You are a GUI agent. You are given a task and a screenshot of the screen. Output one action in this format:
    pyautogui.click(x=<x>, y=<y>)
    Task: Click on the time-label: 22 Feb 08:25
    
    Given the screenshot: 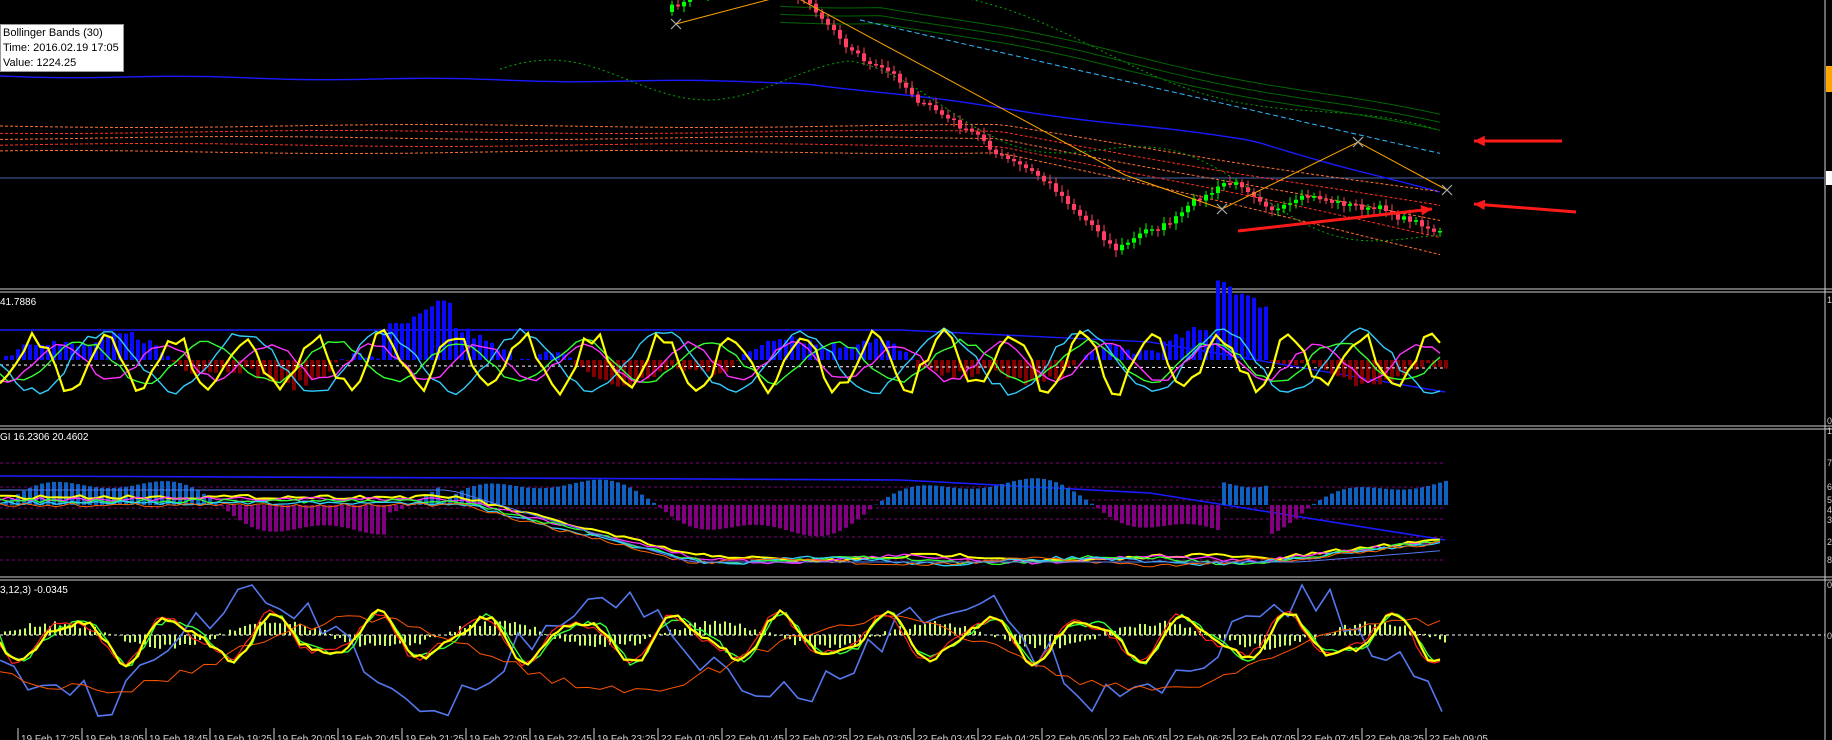 What is the action you would take?
    pyautogui.click(x=1394, y=737)
    